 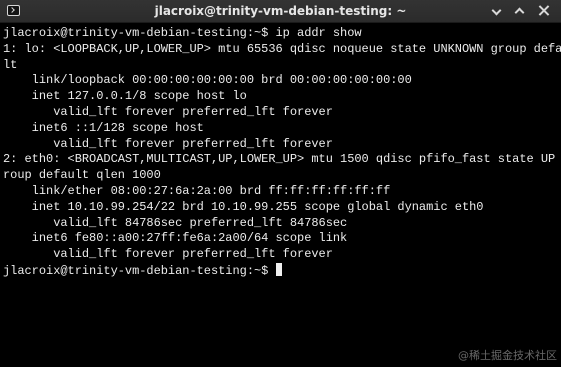 What do you see at coordinates (103, 127) in the screenshot?
I see `terminal-line: inet6 ::1/128 scope host` at bounding box center [103, 127].